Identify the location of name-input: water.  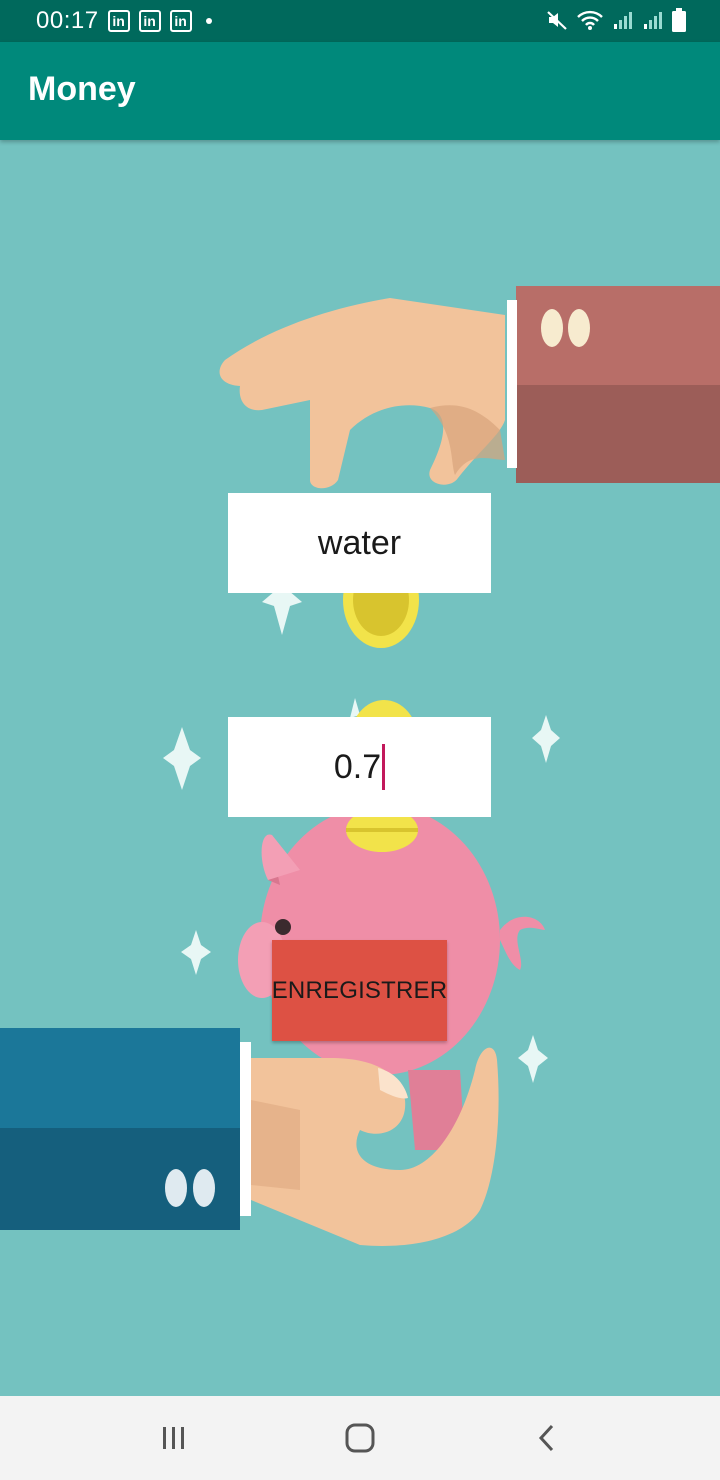
(359, 543).